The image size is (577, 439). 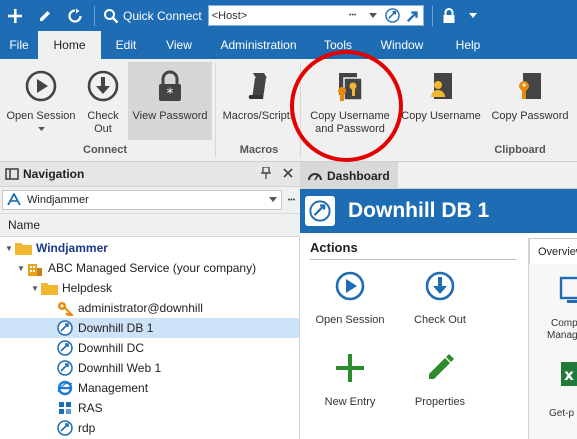 What do you see at coordinates (179, 45) in the screenshot?
I see `menu-view: View` at bounding box center [179, 45].